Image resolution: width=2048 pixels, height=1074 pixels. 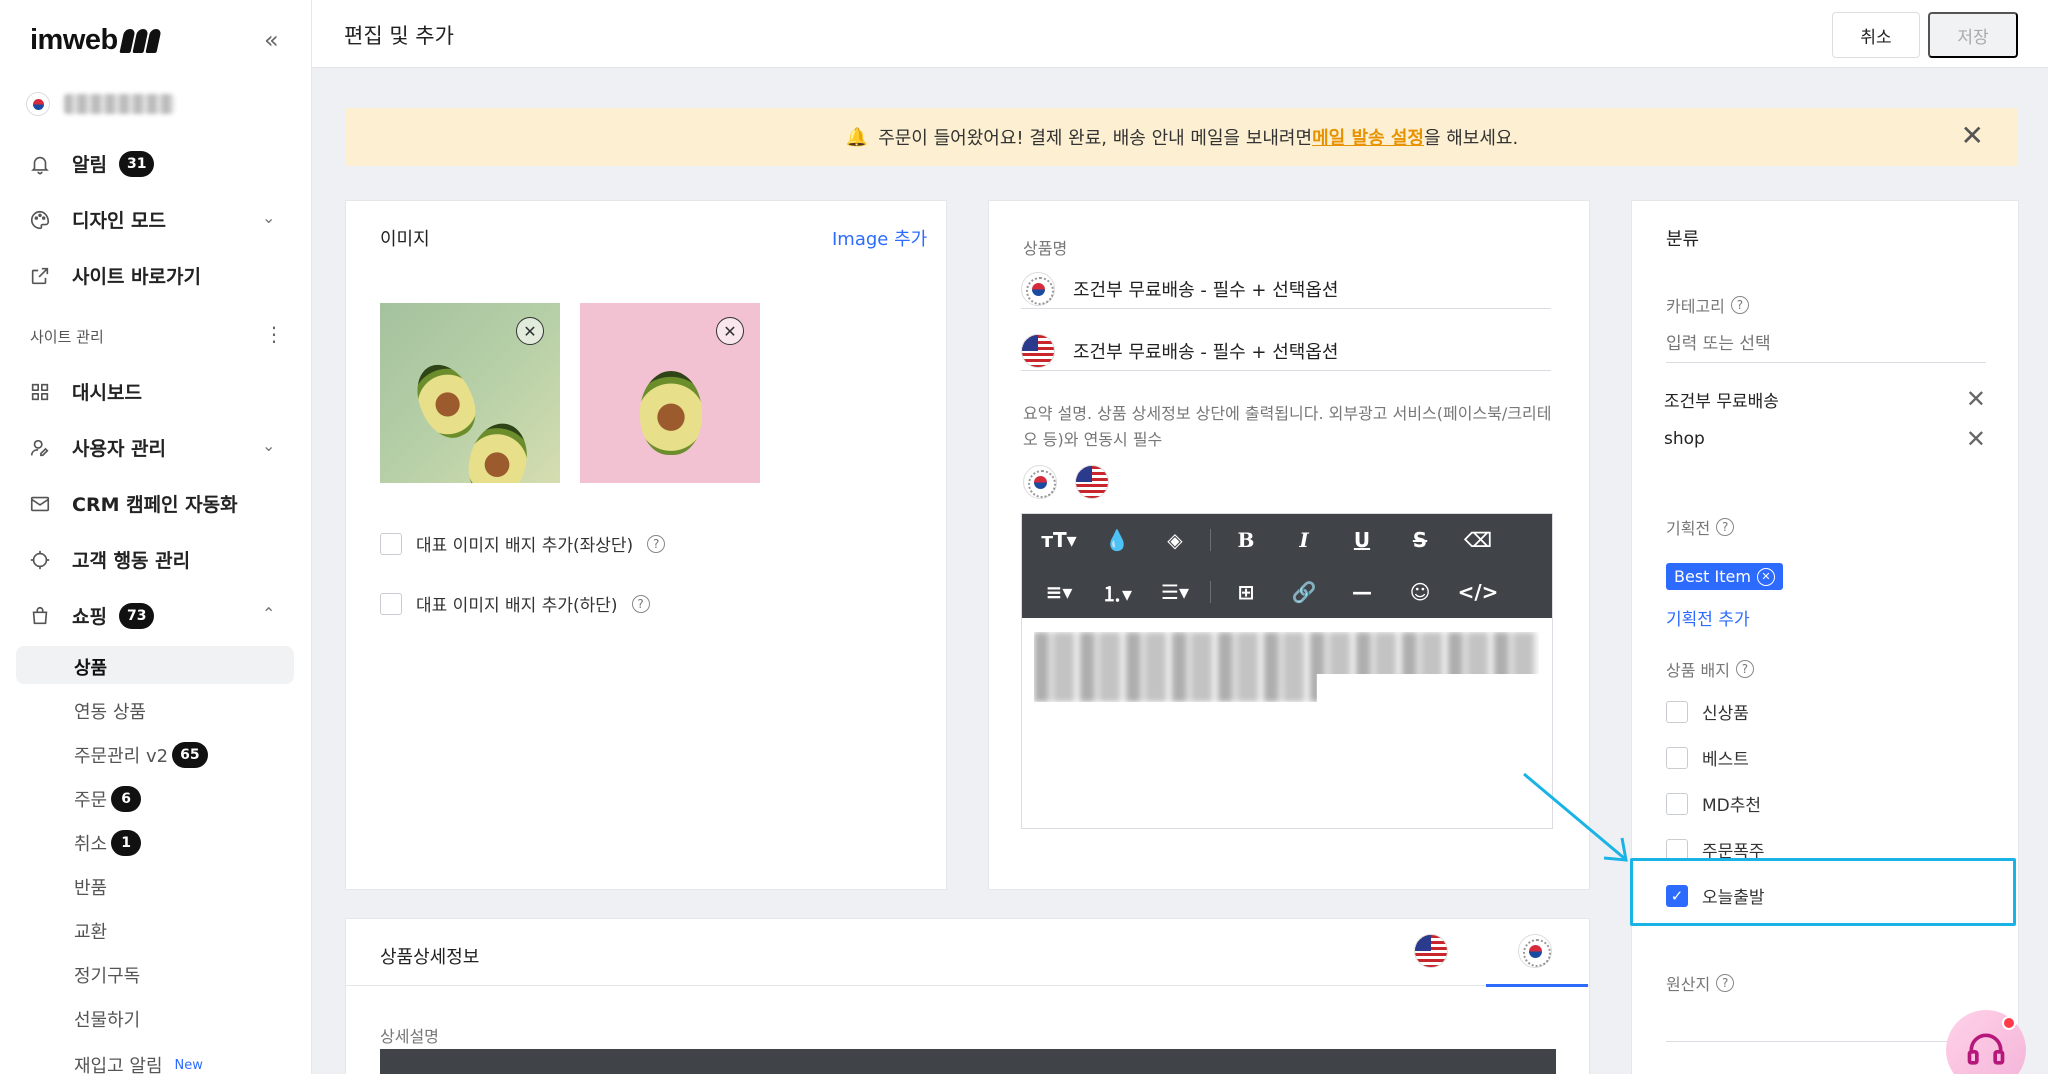 I want to click on notification-dot, so click(x=2009, y=1023).